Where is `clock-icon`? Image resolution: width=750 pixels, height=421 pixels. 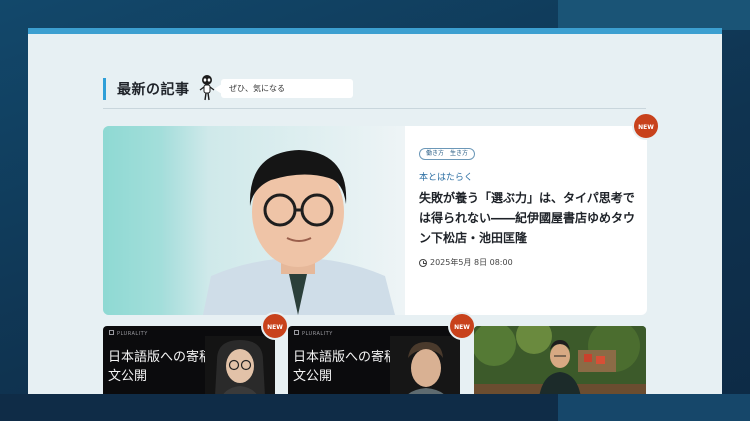 clock-icon is located at coordinates (423, 262).